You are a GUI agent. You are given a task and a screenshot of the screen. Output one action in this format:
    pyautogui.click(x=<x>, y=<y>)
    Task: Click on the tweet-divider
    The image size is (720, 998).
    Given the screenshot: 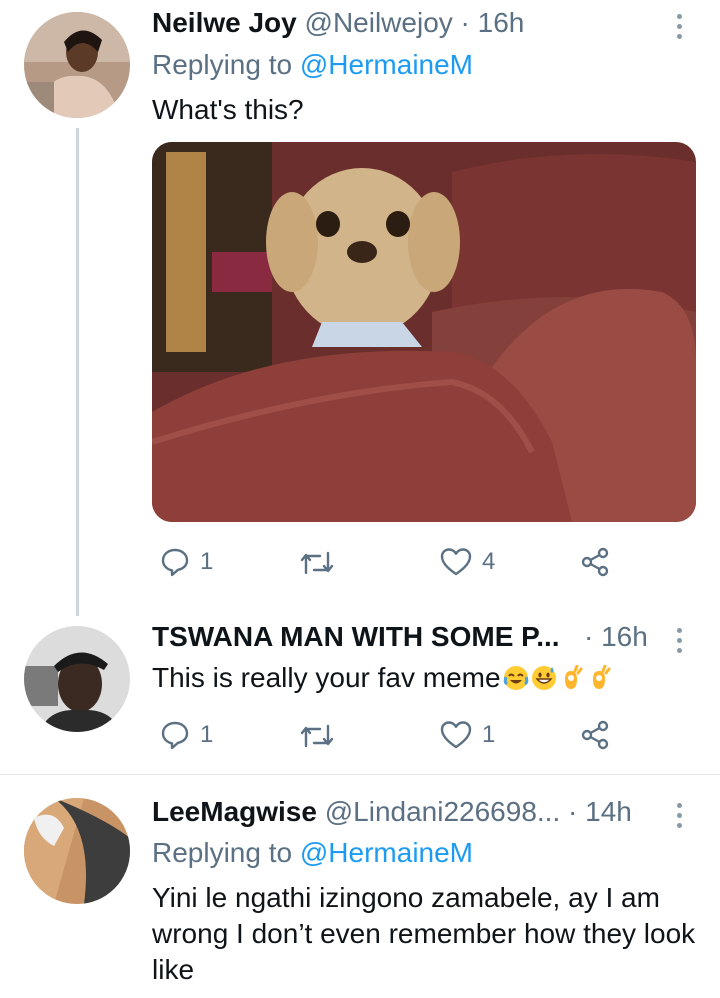 What is the action you would take?
    pyautogui.click(x=360, y=774)
    